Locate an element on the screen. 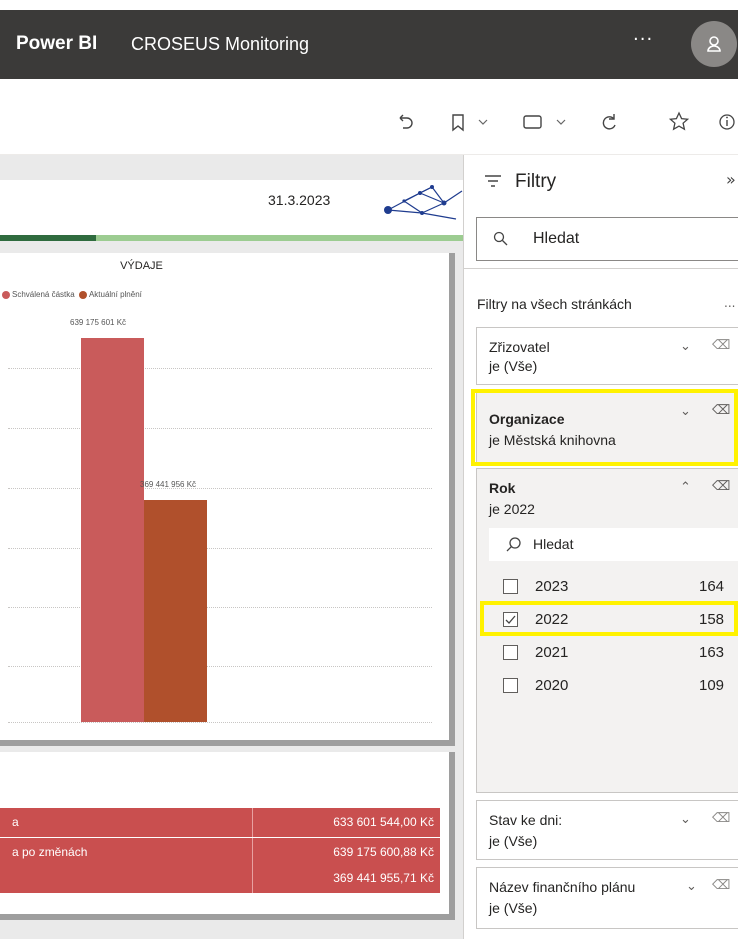  favorite-button is located at coordinates (679, 122).